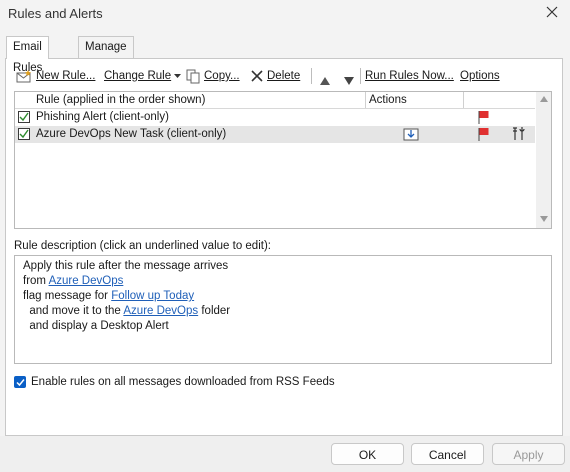  What do you see at coordinates (411, 134) in the screenshot?
I see `move-to-folder-icon` at bounding box center [411, 134].